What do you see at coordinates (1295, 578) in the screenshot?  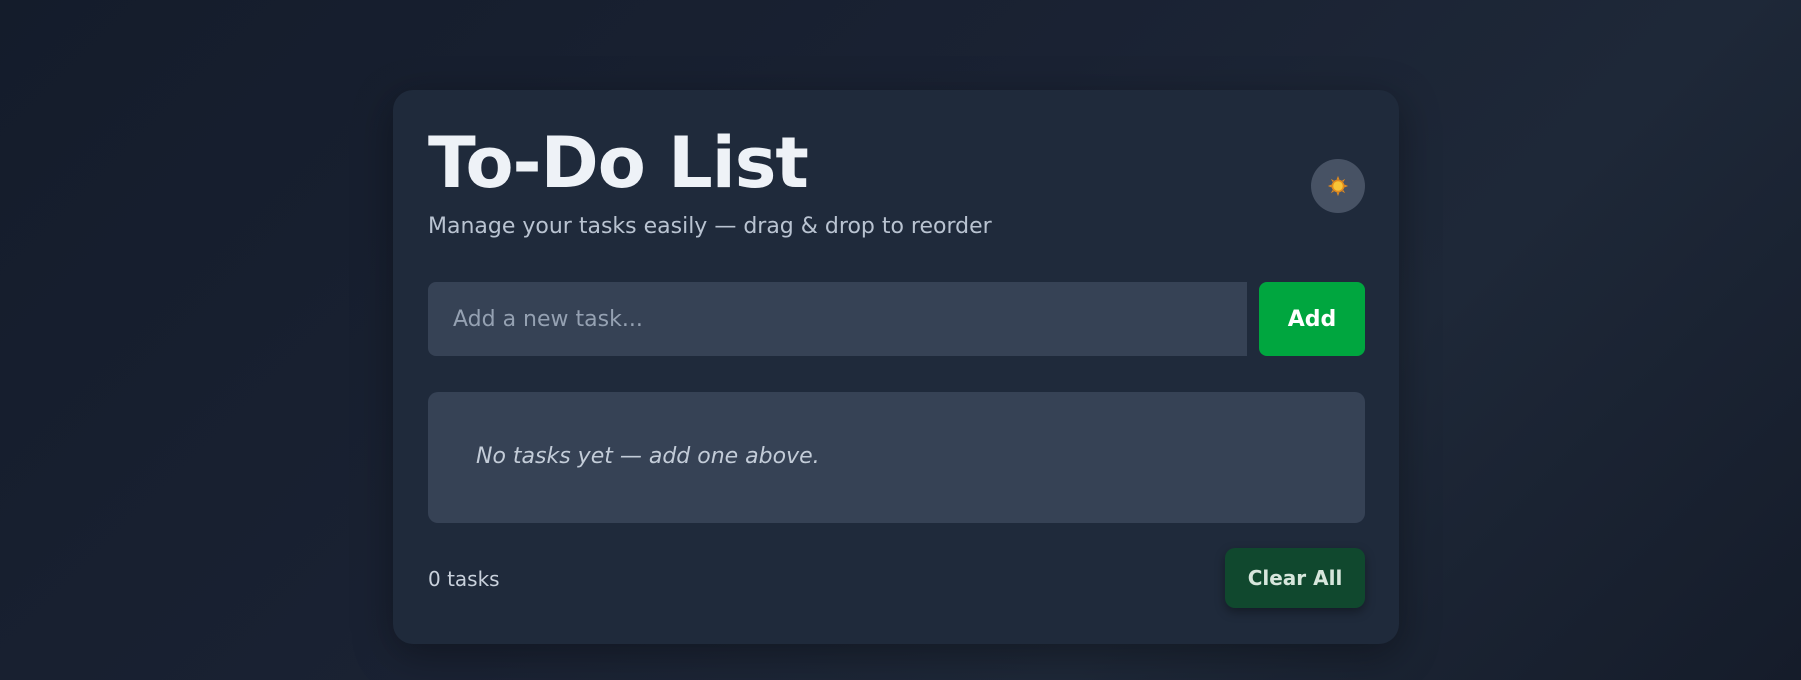 I see `clear-all-button: Clear All` at bounding box center [1295, 578].